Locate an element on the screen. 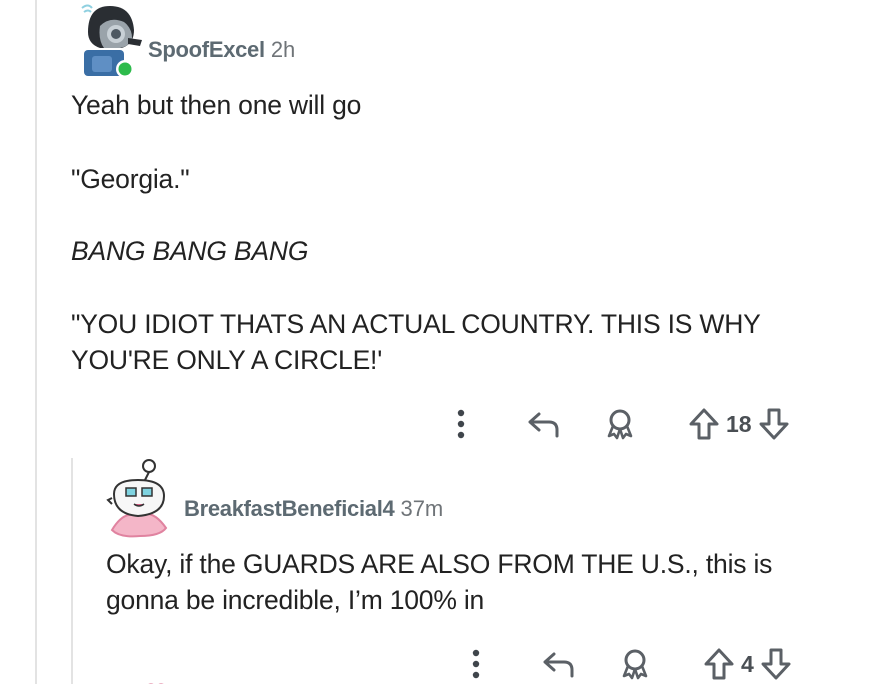 This screenshot has width=872, height=684. snoo-avatar-helmet-icon is located at coordinates (111, 41).